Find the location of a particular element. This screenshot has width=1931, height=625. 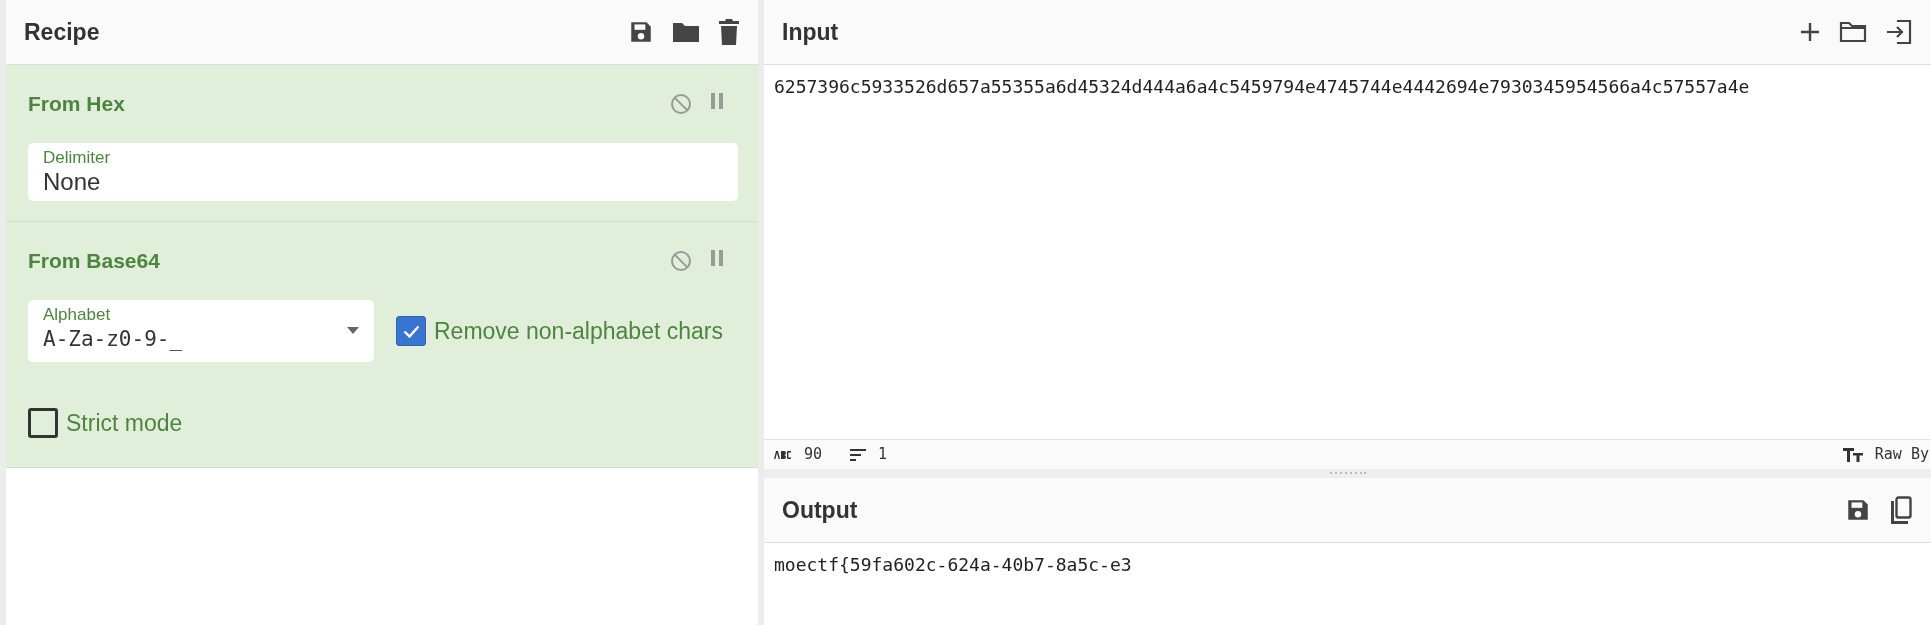

character-count: 90 is located at coordinates (813, 455).